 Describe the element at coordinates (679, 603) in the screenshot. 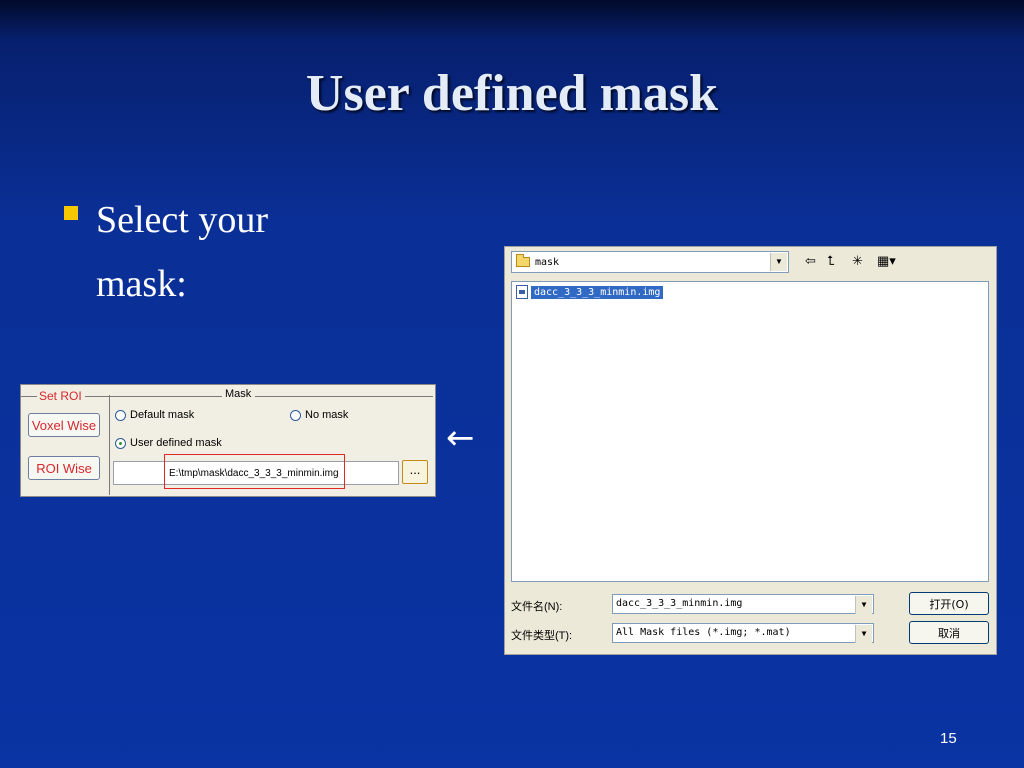

I see `file-name-value: dacc_3_3_3_minmin.img` at that location.